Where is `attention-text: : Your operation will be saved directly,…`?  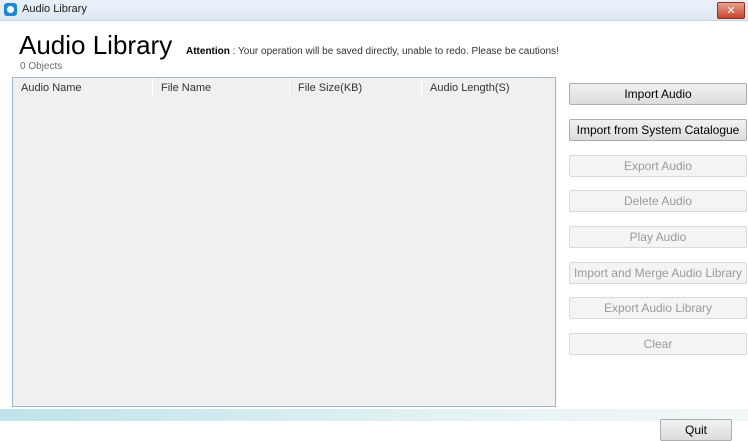 attention-text: : Your operation will be saved directly,… is located at coordinates (394, 51).